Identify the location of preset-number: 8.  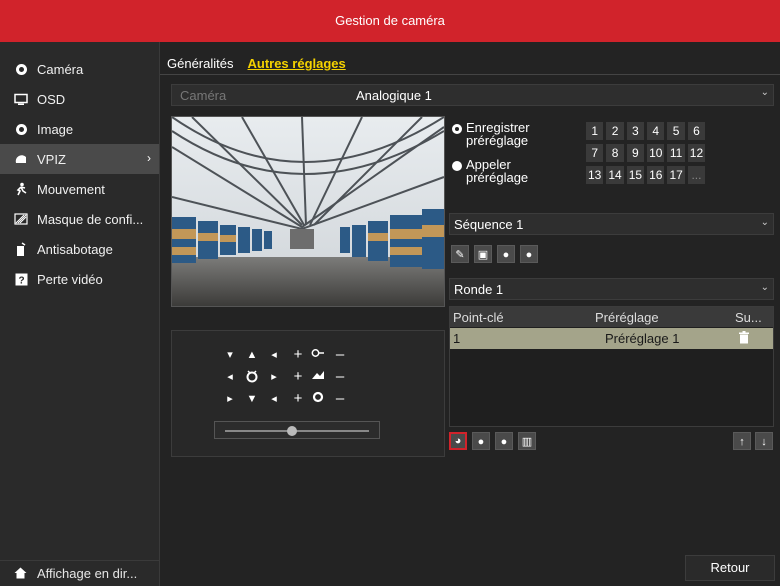
(615, 153).